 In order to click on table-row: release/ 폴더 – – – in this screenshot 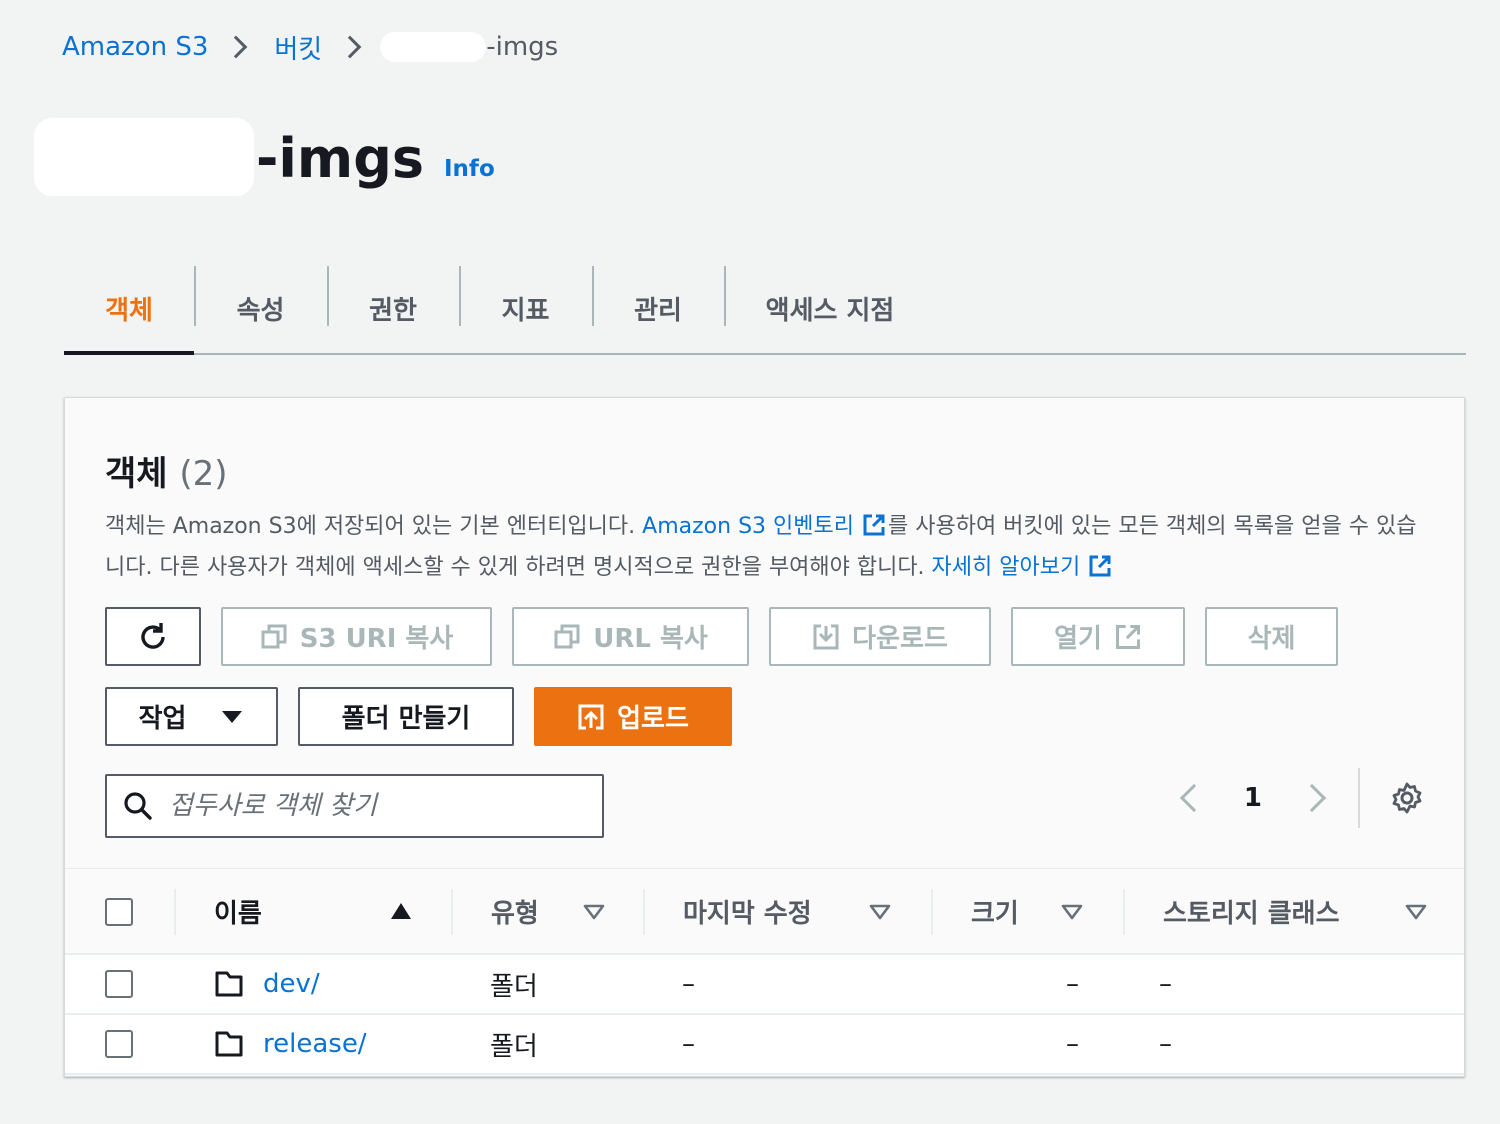, I will do `click(764, 1045)`.